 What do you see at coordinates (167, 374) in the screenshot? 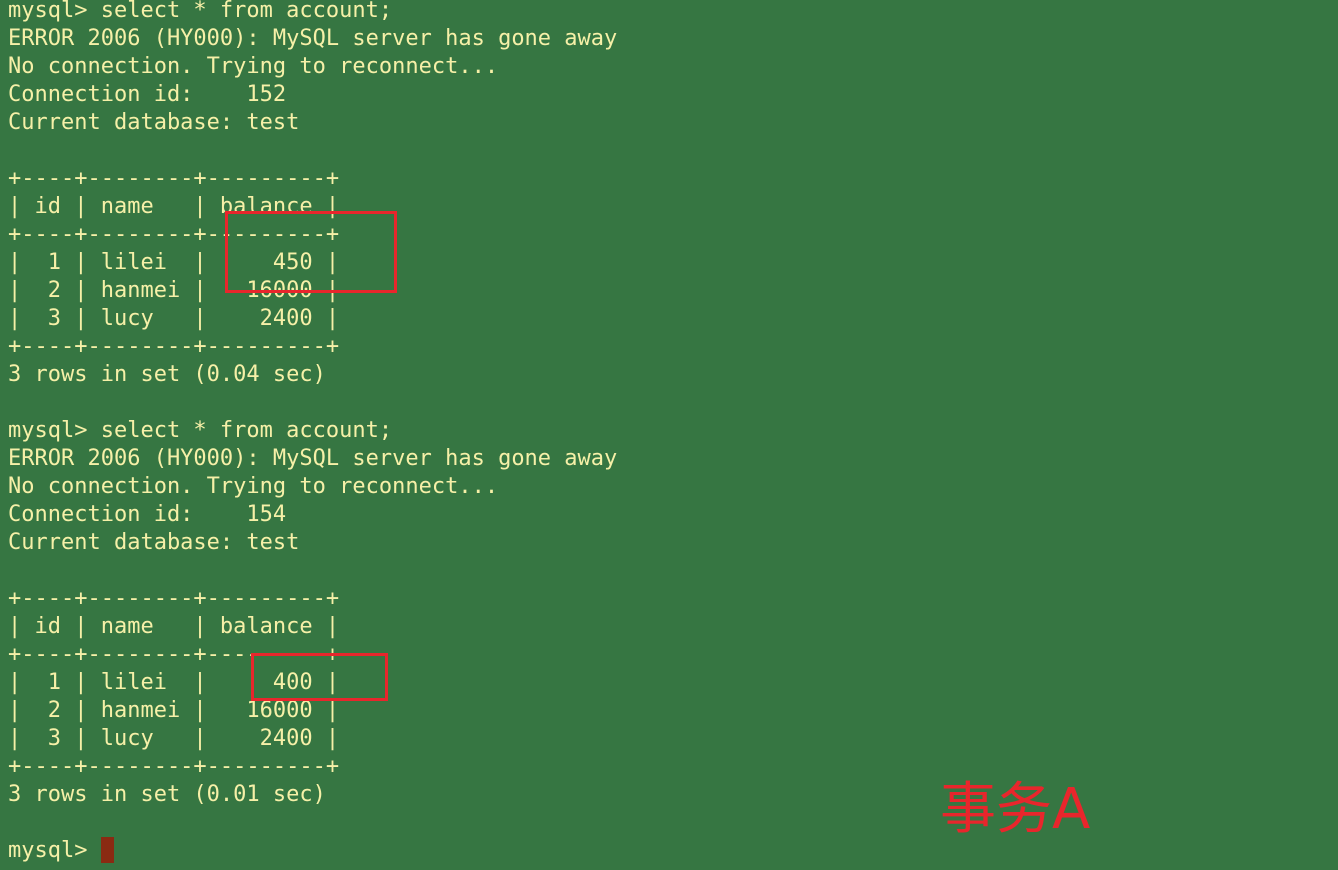
I see `terminal-line: 3 rows in set (0.04 sec)` at bounding box center [167, 374].